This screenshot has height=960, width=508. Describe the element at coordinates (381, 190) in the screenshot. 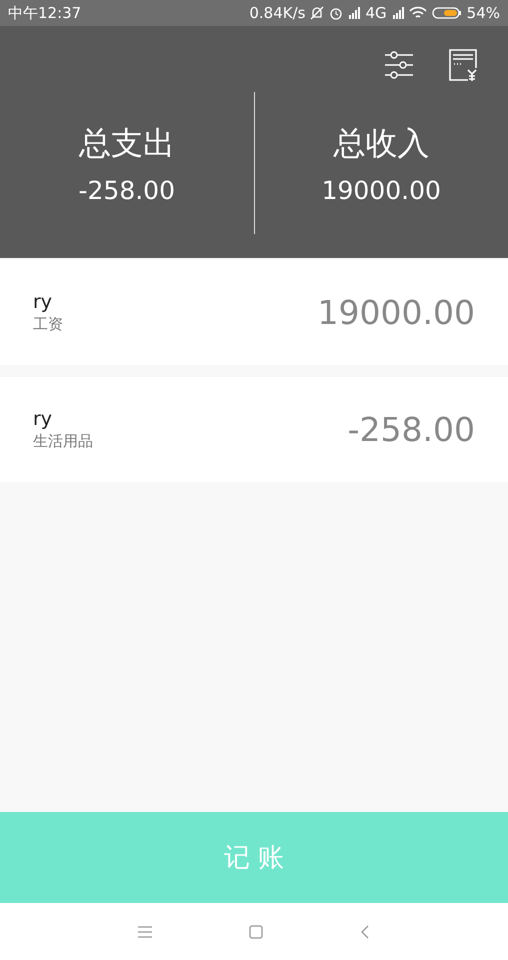

I see `total-amount: 19000.00` at that location.